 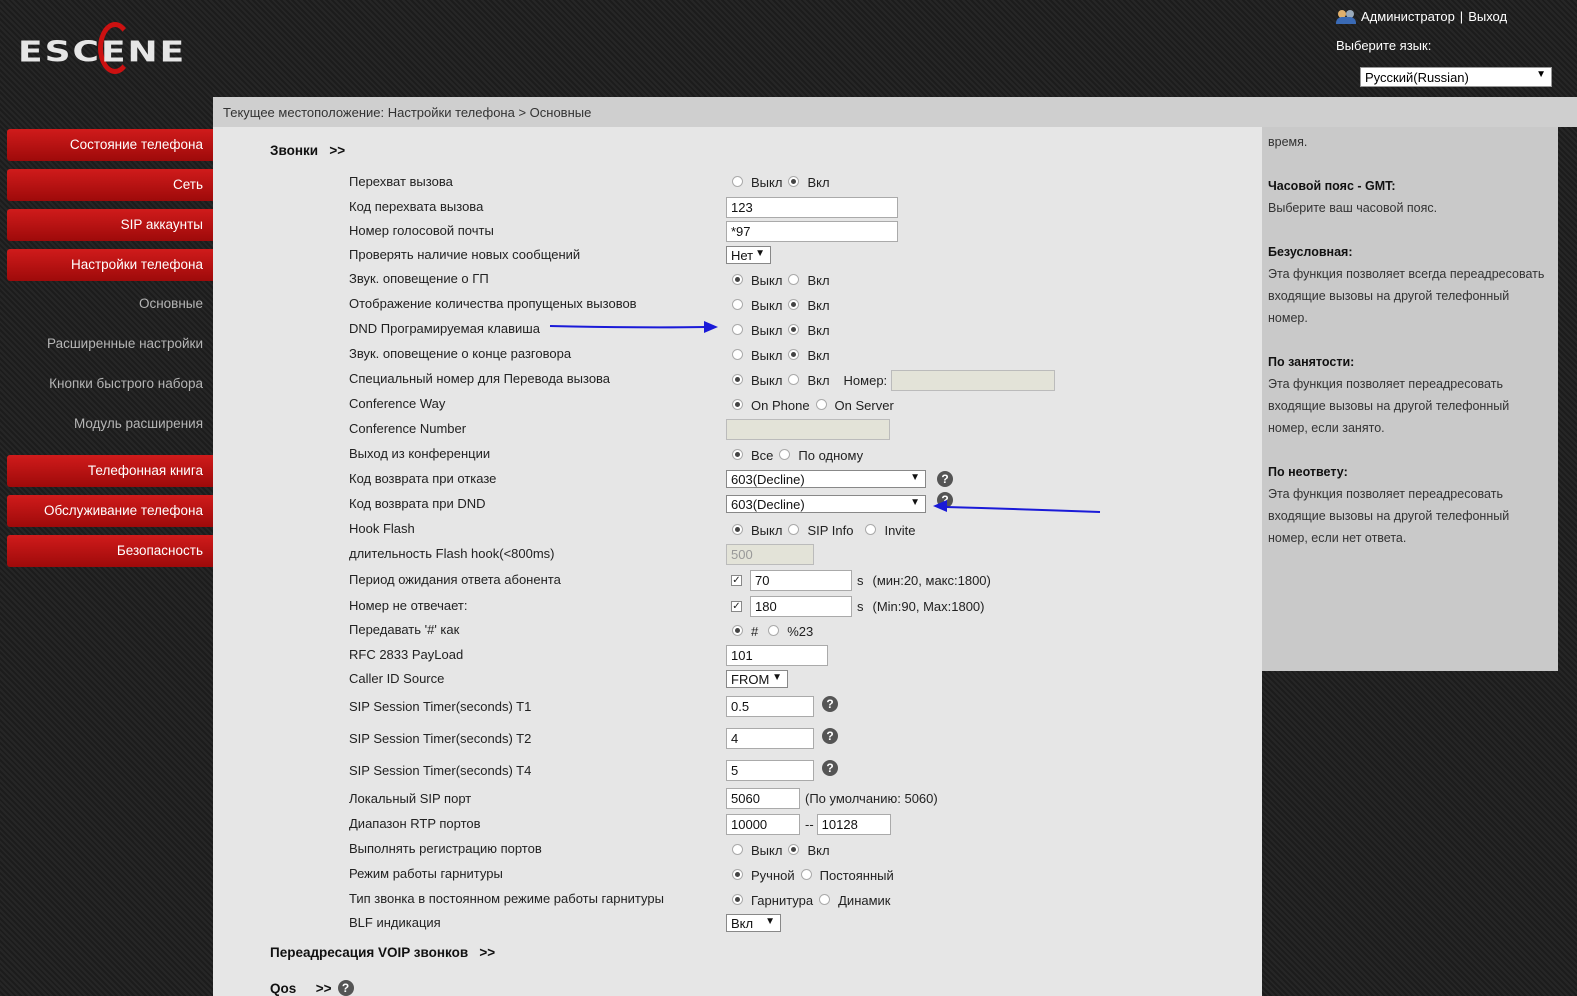 I want to click on conference-on-server-radio, so click(x=821, y=404).